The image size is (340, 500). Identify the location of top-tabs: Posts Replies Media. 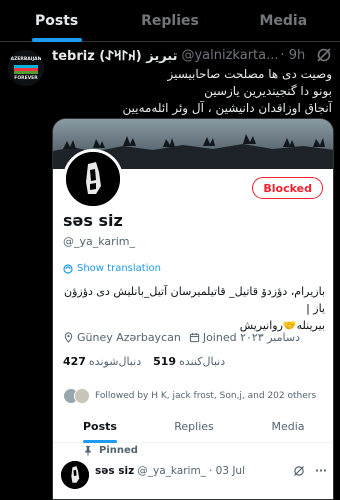
(170, 21).